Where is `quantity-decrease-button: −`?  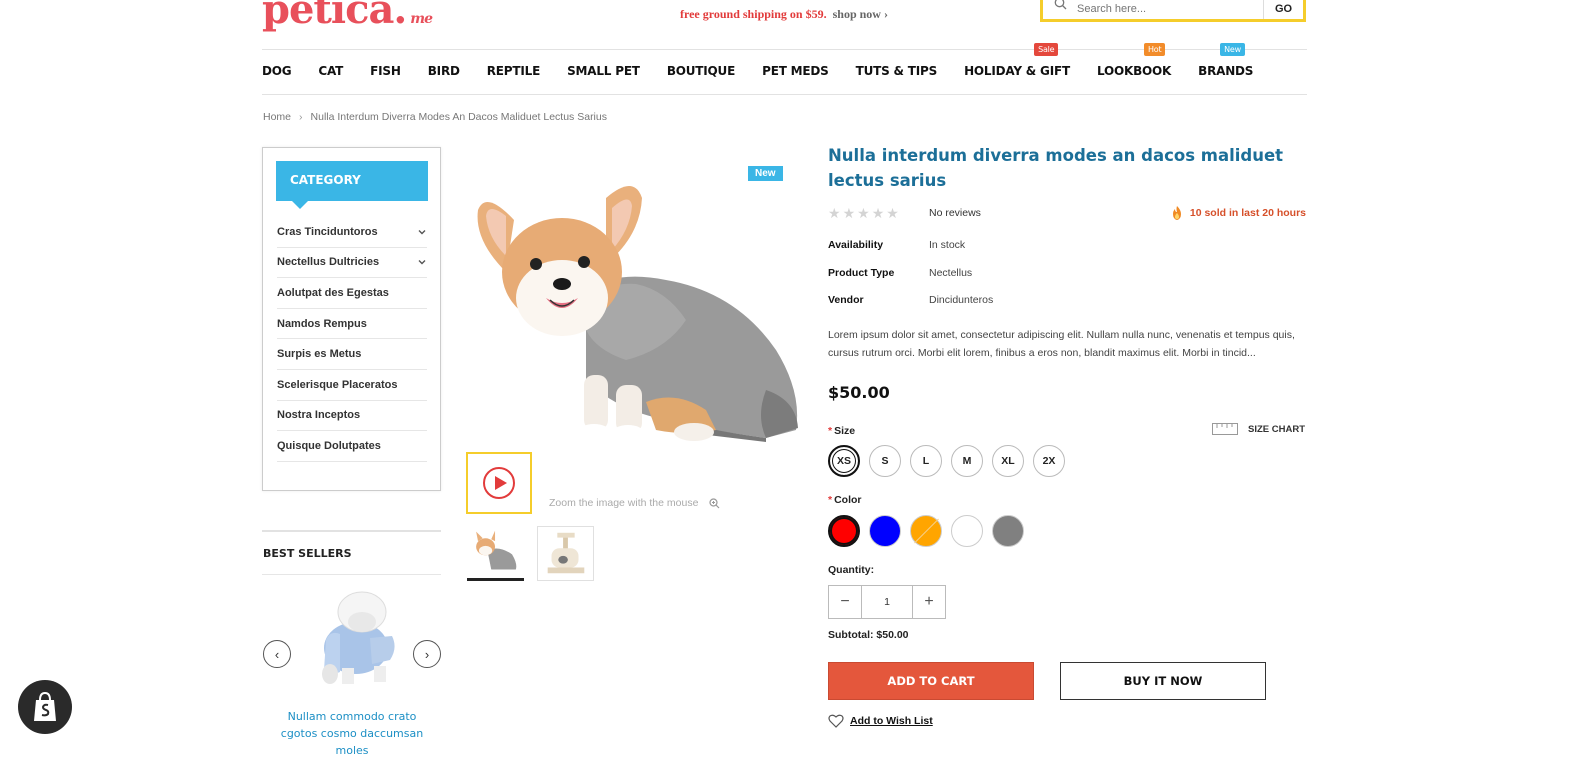 quantity-decrease-button: − is located at coordinates (845, 602).